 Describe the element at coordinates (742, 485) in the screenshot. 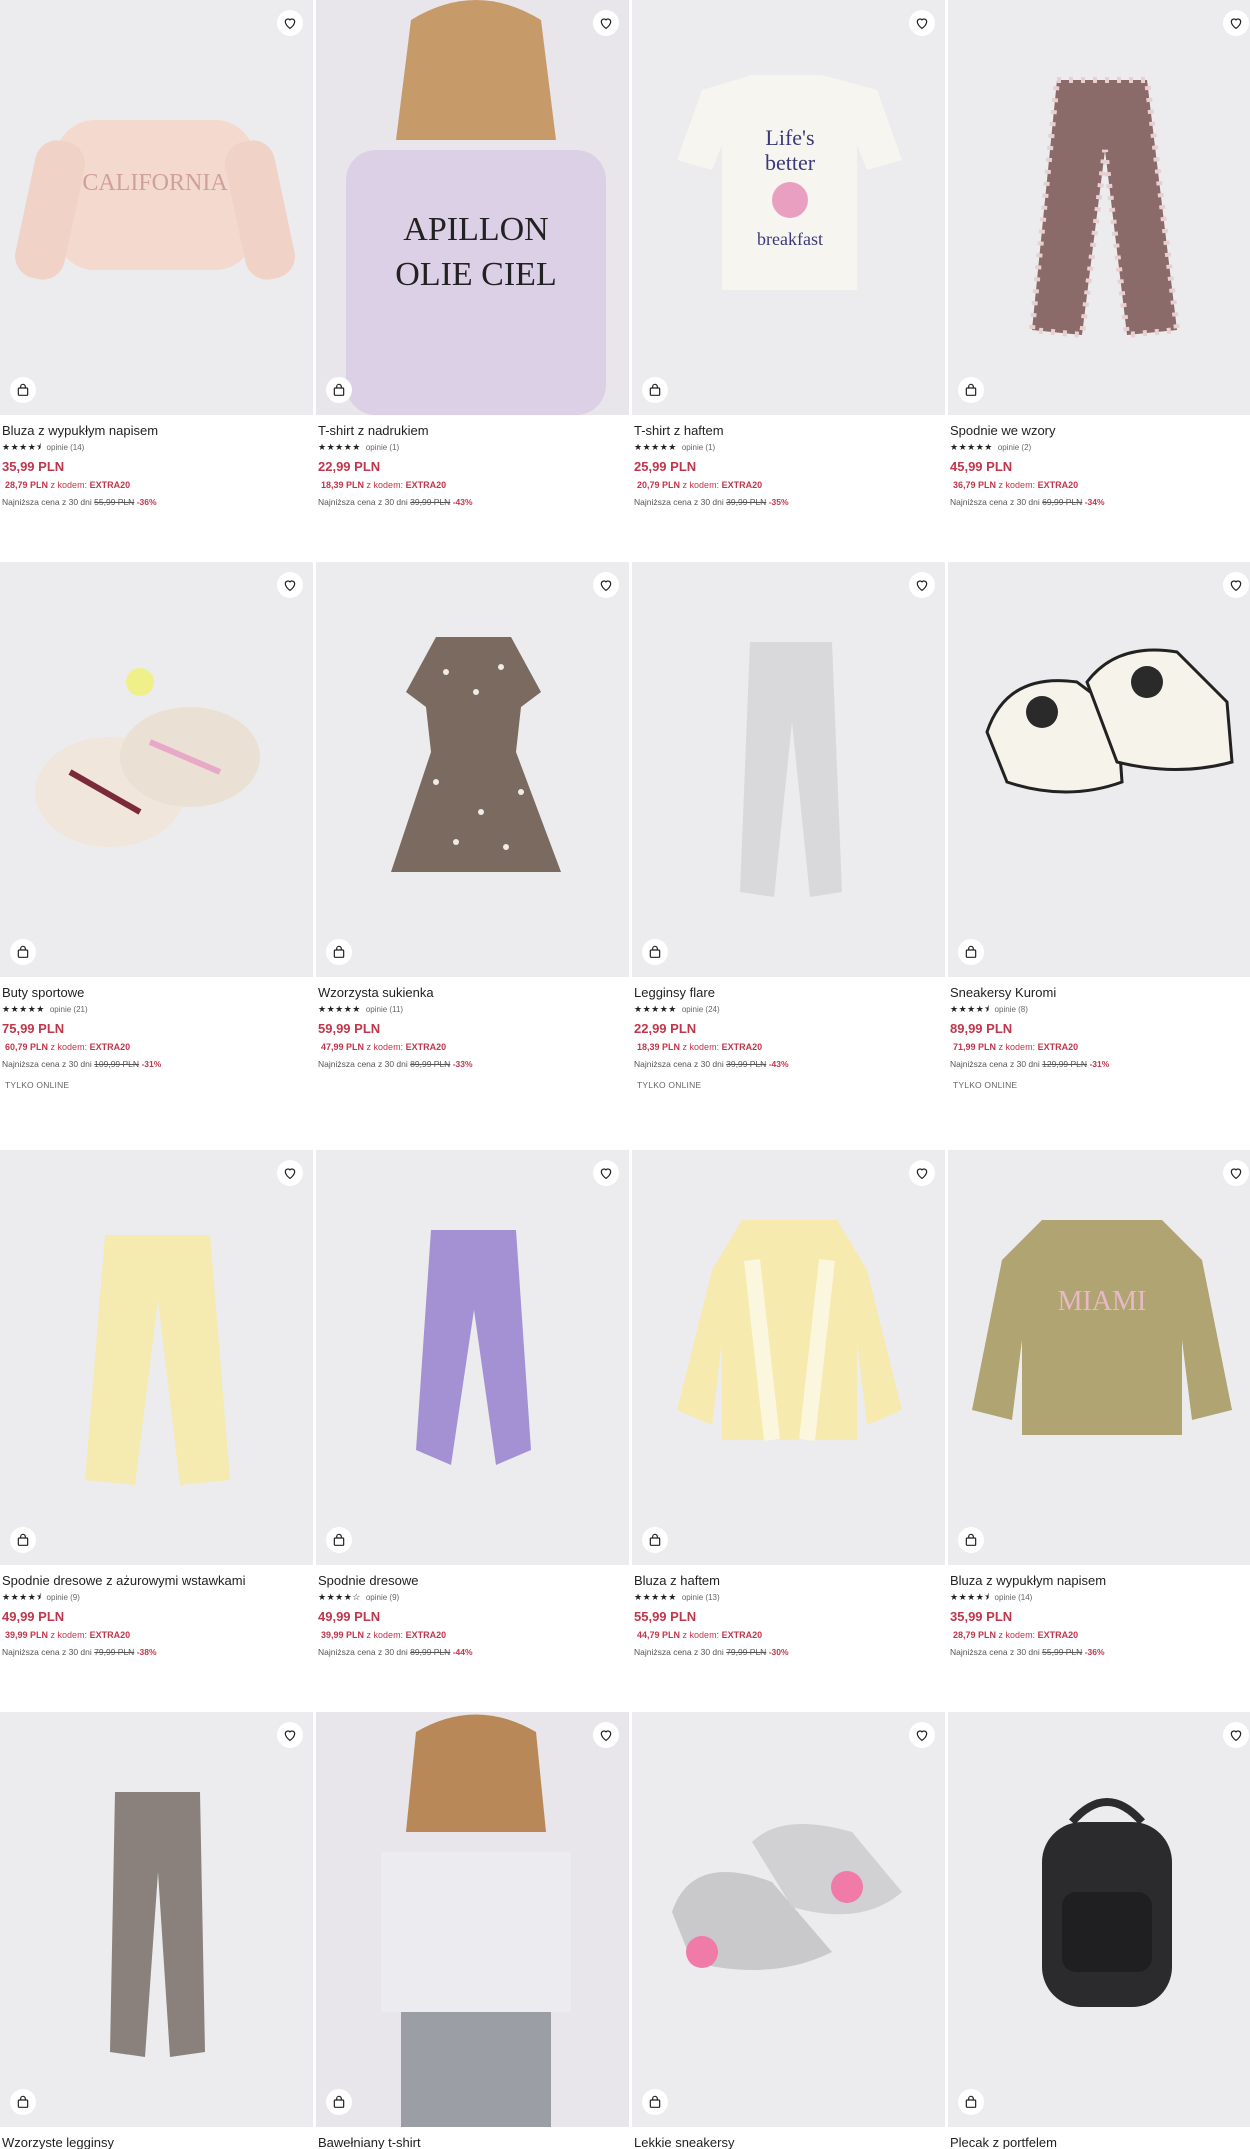

I see `promo-code: EXTRA20` at that location.